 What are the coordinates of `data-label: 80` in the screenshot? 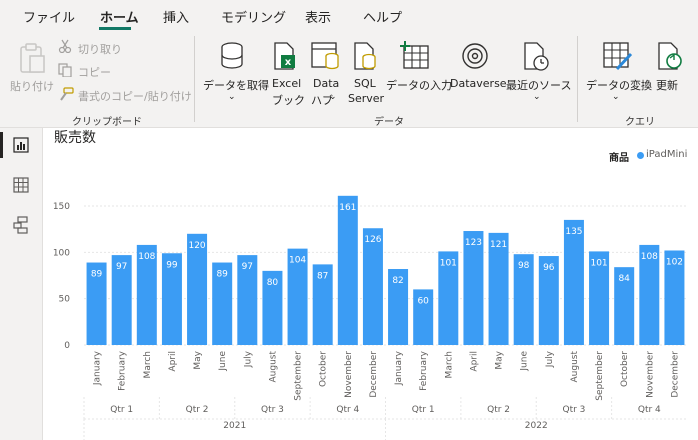 It's located at (273, 283).